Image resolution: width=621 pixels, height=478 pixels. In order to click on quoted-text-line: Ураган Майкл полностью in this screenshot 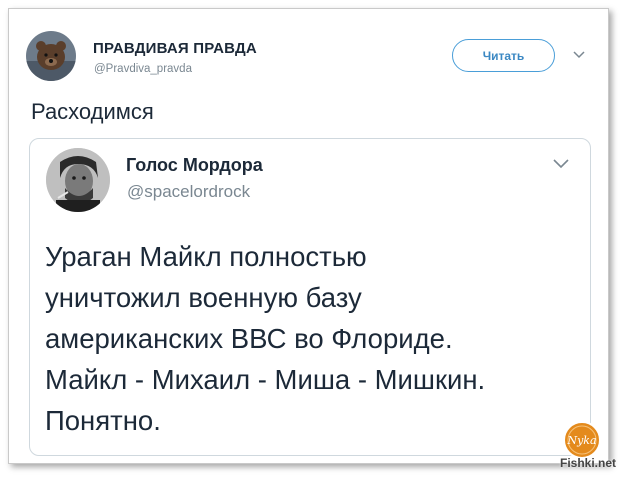, I will do `click(206, 256)`.